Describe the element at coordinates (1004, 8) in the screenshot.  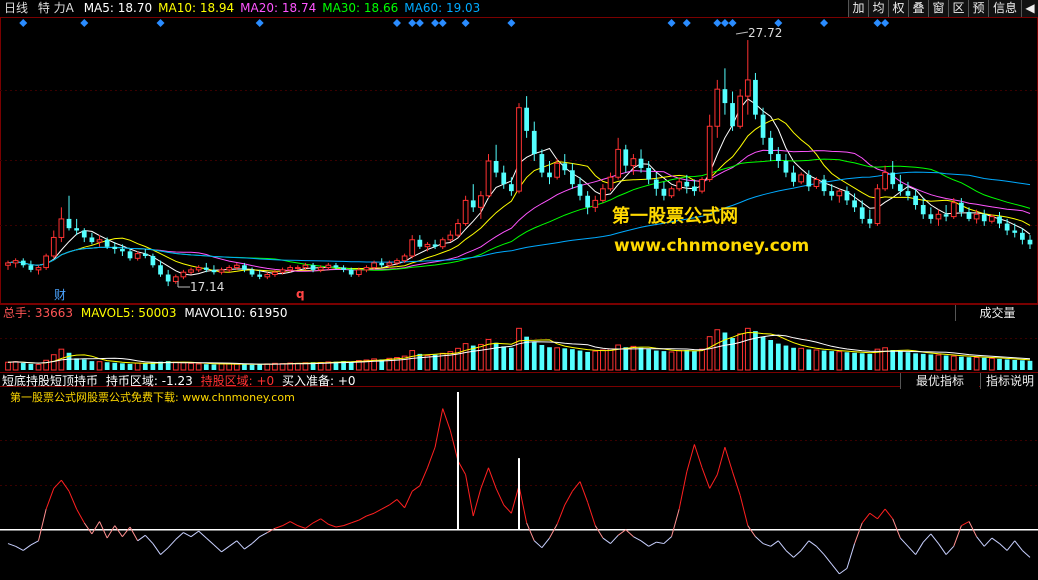
I see `toolbar-info-button: 信息` at that location.